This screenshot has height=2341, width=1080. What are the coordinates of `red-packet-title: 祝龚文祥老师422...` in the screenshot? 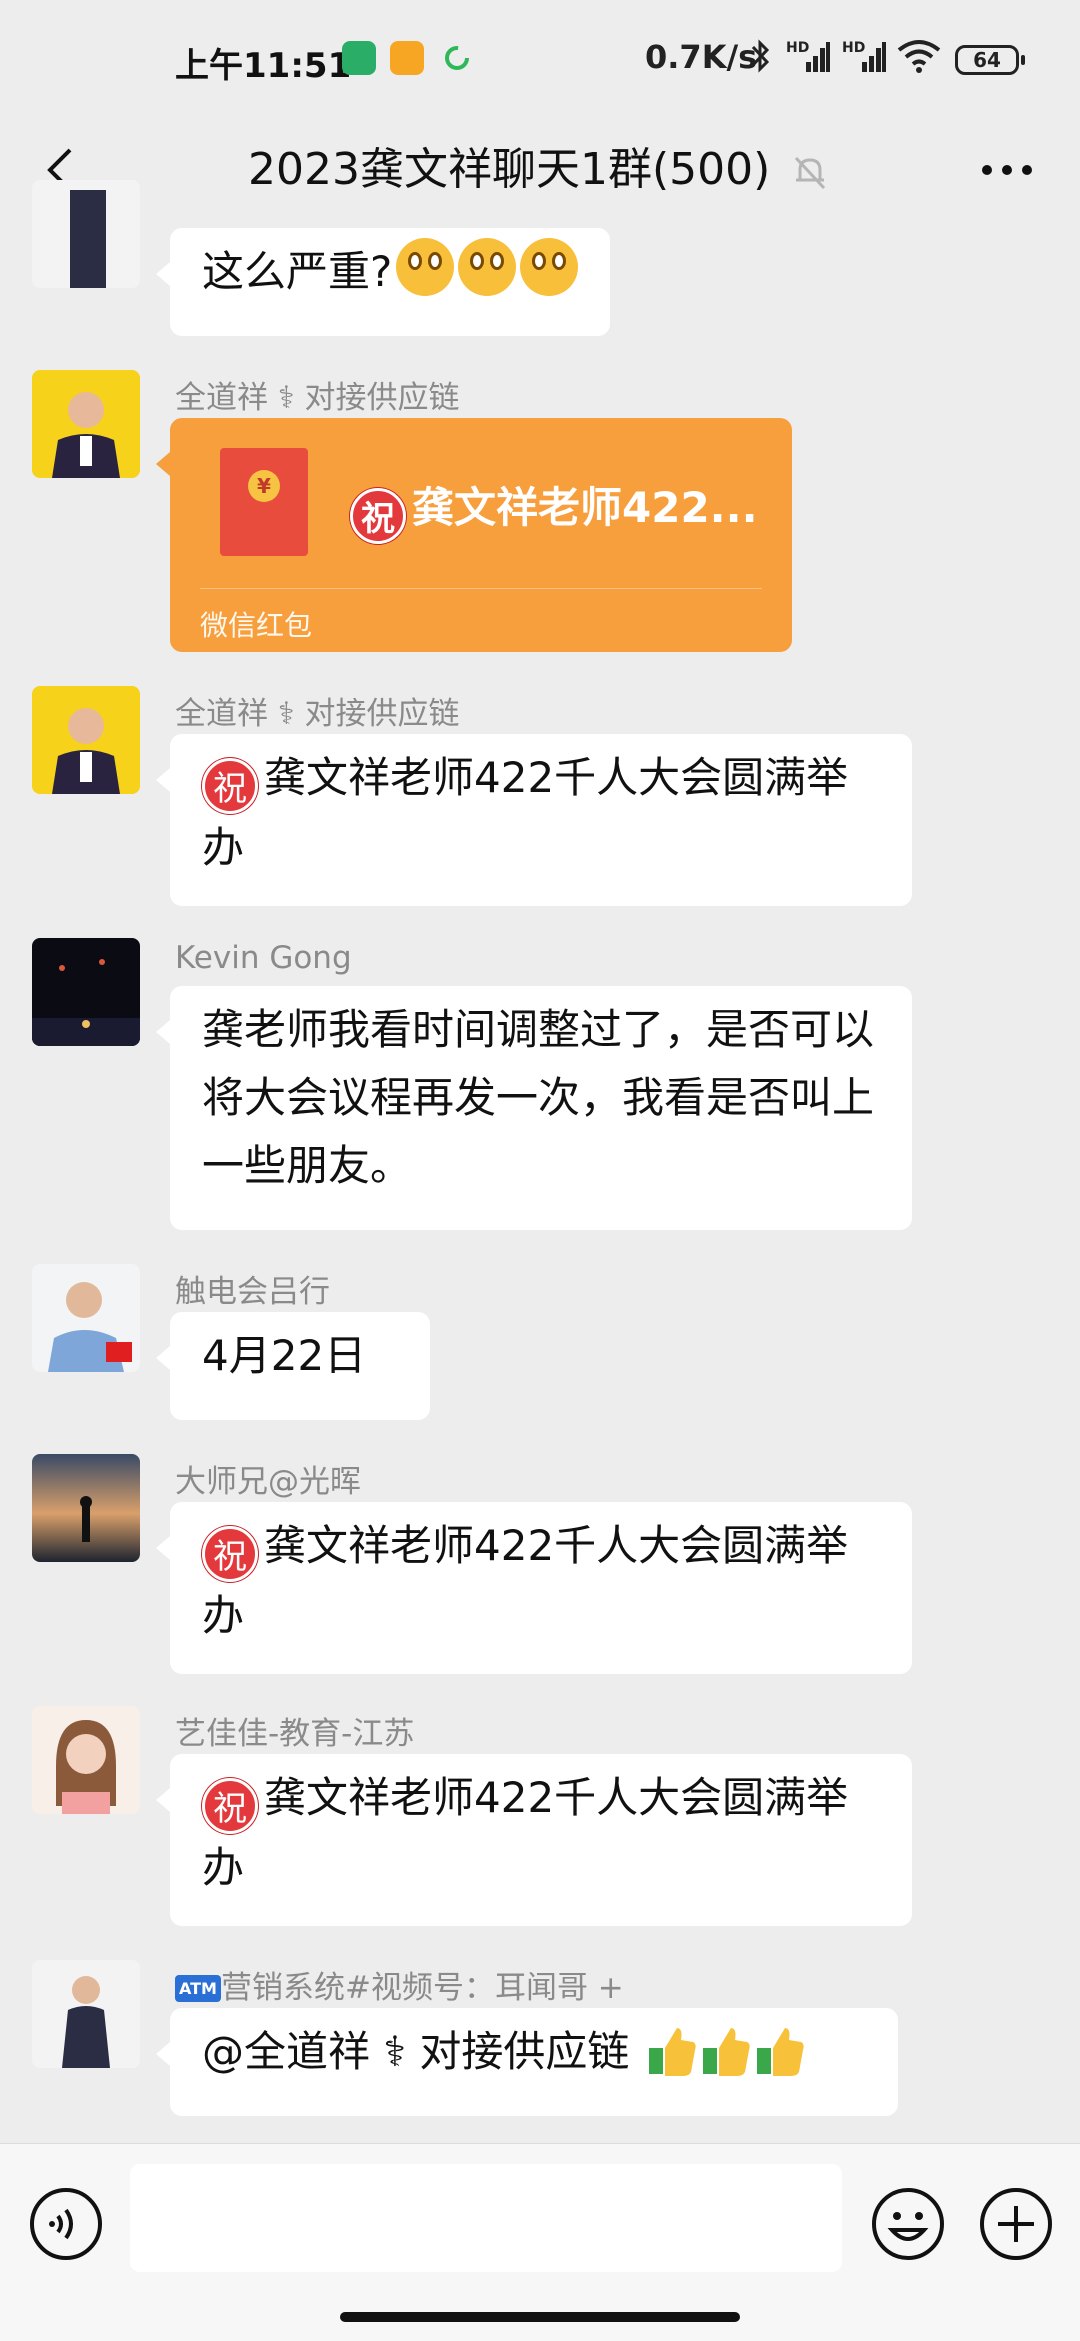 It's located at (554, 509).